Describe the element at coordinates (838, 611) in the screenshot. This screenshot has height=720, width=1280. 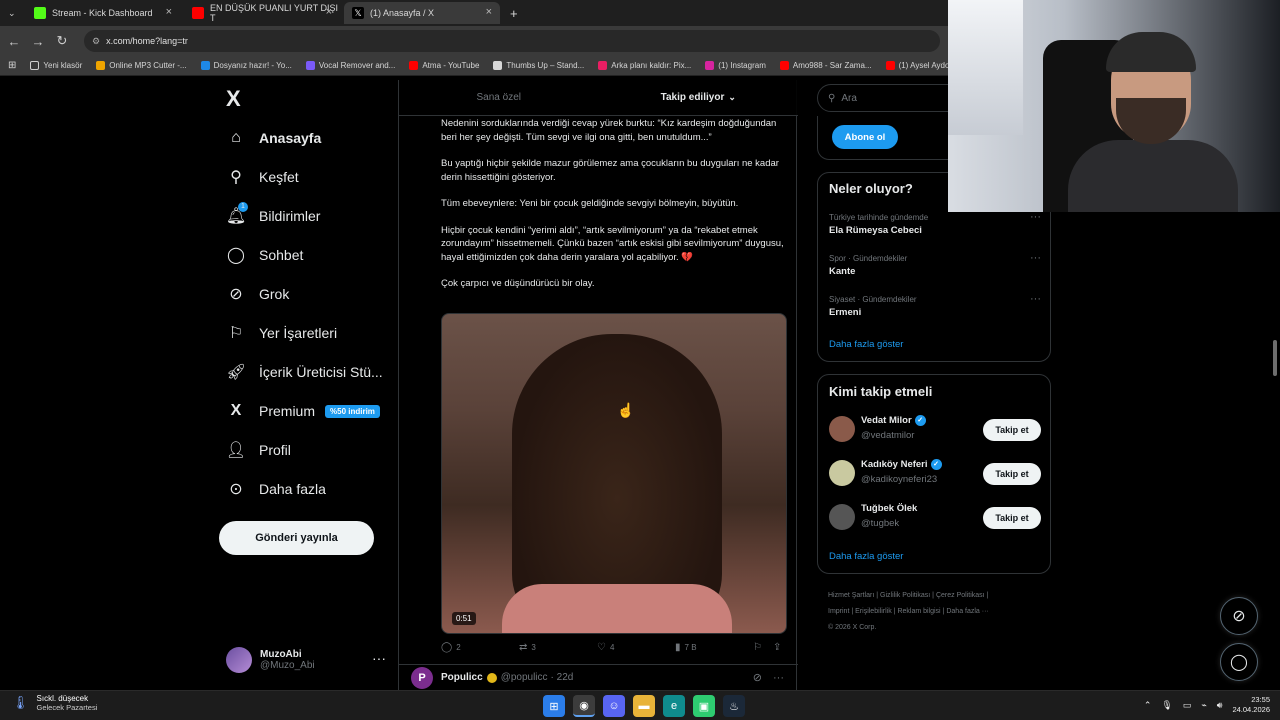
I see `footer-link: Imprint` at that location.